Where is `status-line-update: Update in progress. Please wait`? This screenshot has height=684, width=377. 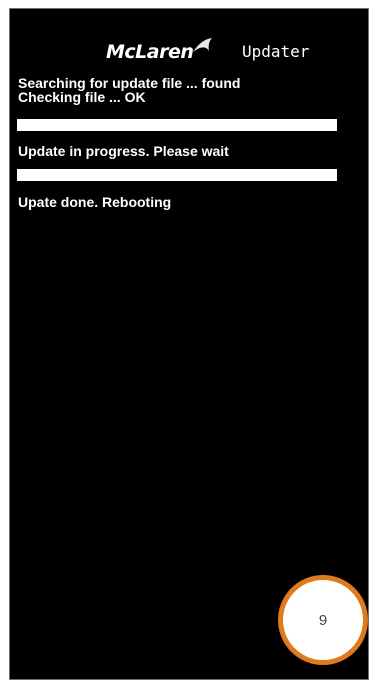 status-line-update: Update in progress. Please wait is located at coordinates (123, 151).